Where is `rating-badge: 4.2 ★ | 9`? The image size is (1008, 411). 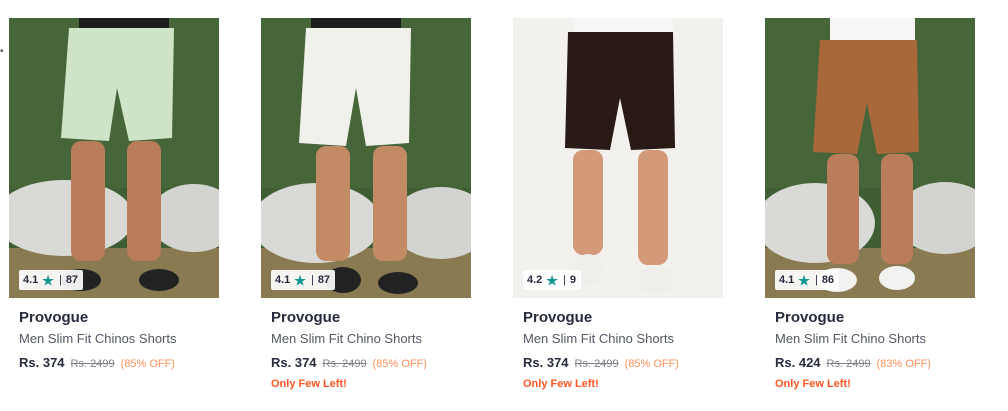 rating-badge: 4.2 ★ | 9 is located at coordinates (552, 280).